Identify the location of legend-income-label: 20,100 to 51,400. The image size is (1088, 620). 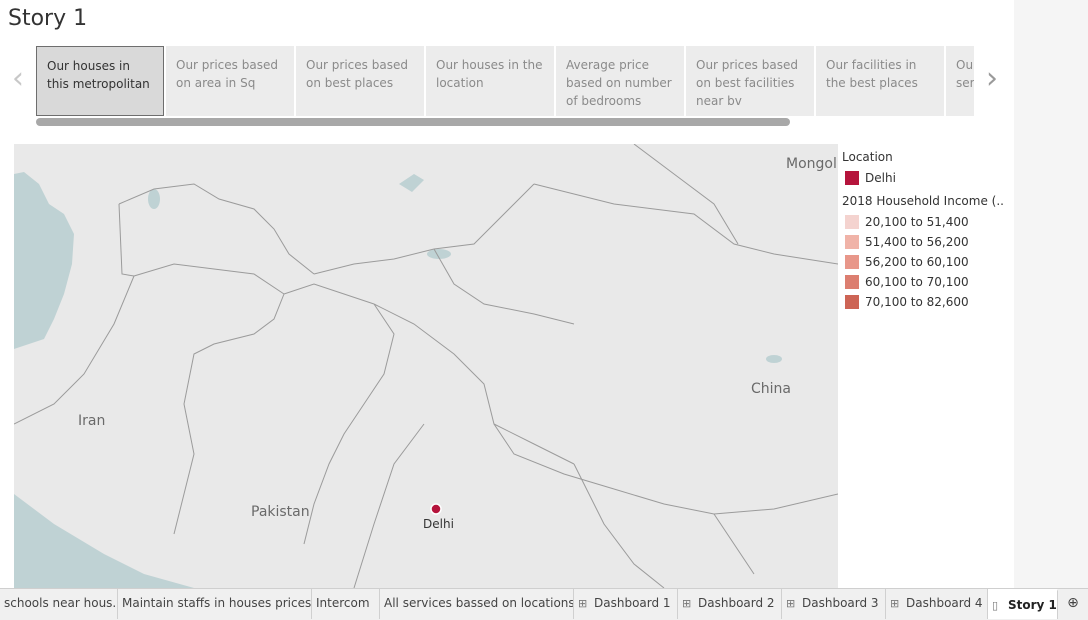
(917, 222).